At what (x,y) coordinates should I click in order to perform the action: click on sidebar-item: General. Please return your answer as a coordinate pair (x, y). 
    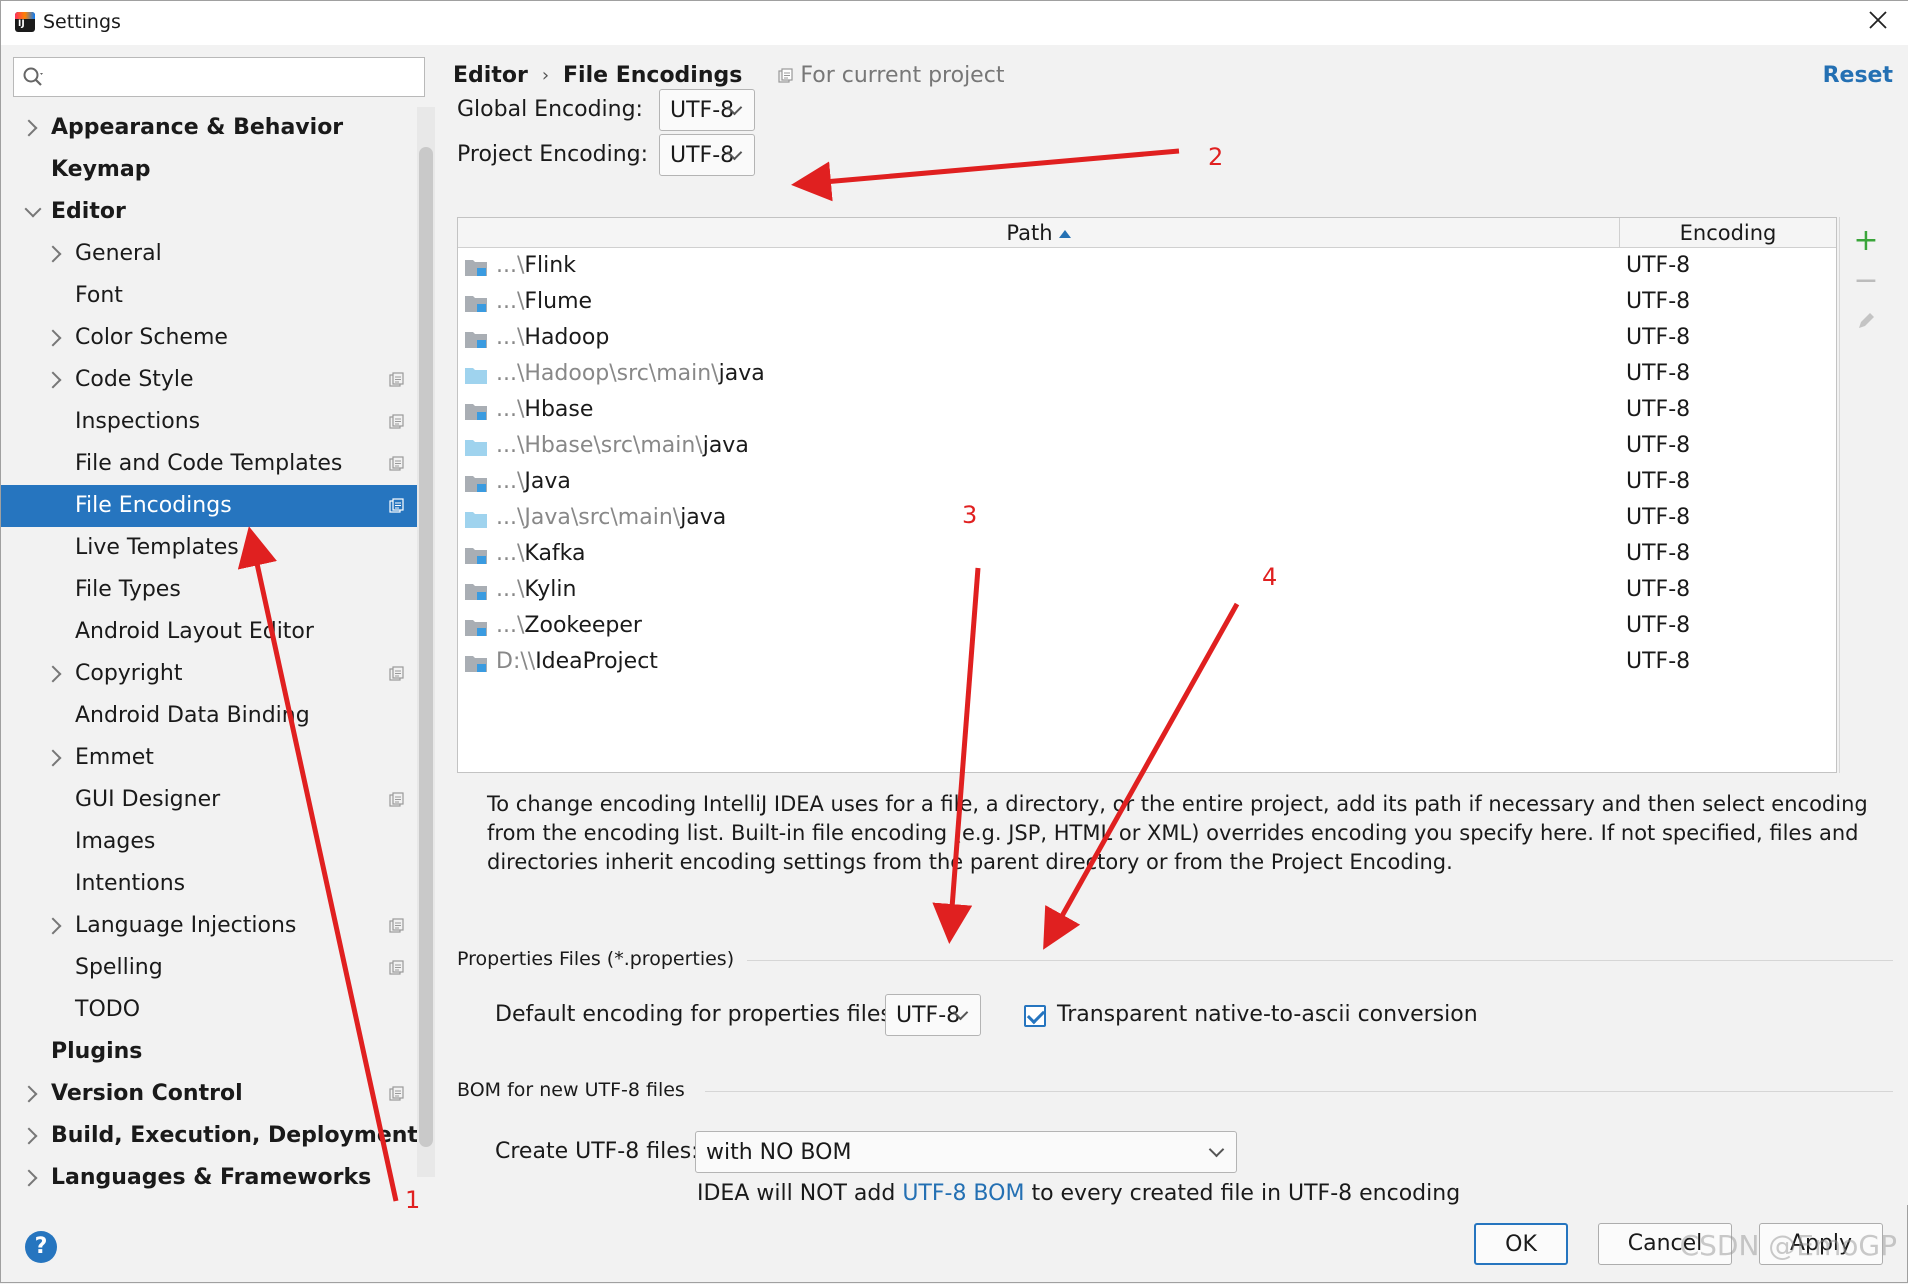
    Looking at the image, I should click on (209, 254).